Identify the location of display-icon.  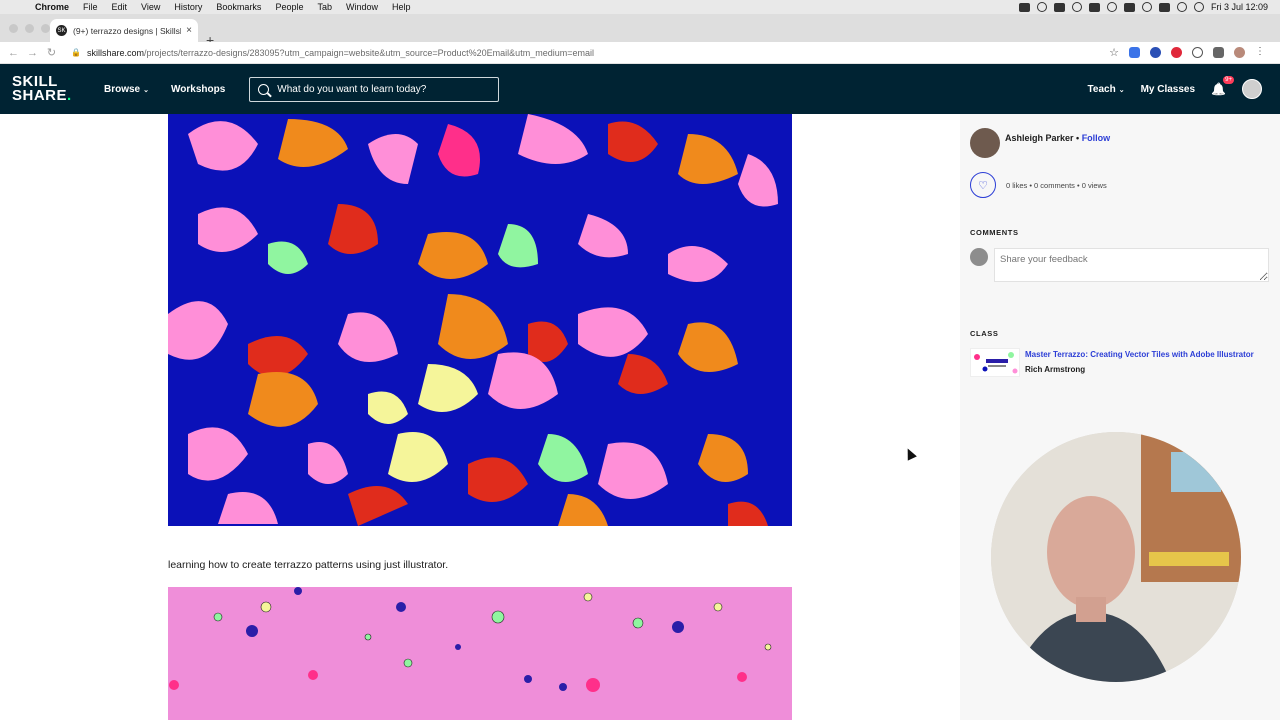
(1024, 7).